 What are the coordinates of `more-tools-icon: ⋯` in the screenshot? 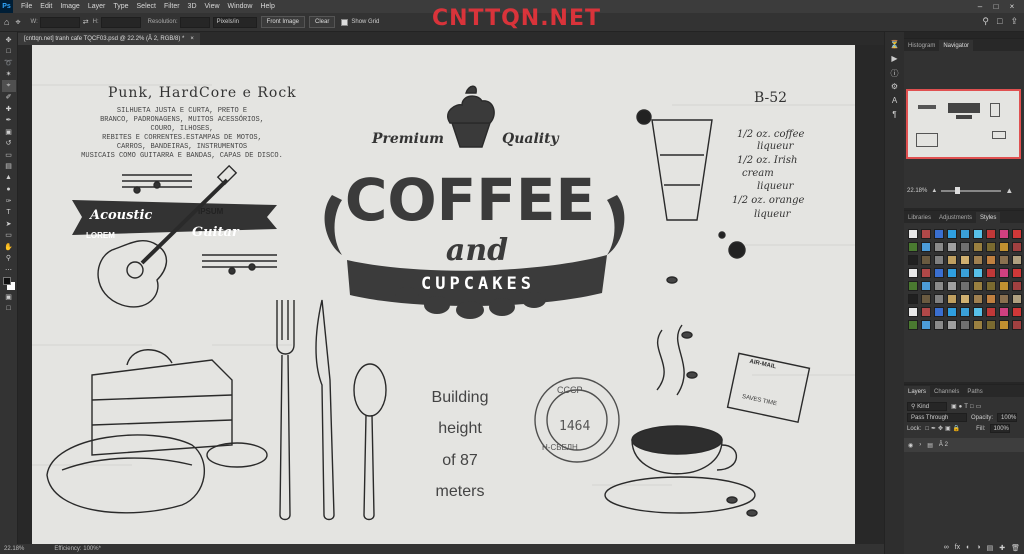 It's located at (9, 270).